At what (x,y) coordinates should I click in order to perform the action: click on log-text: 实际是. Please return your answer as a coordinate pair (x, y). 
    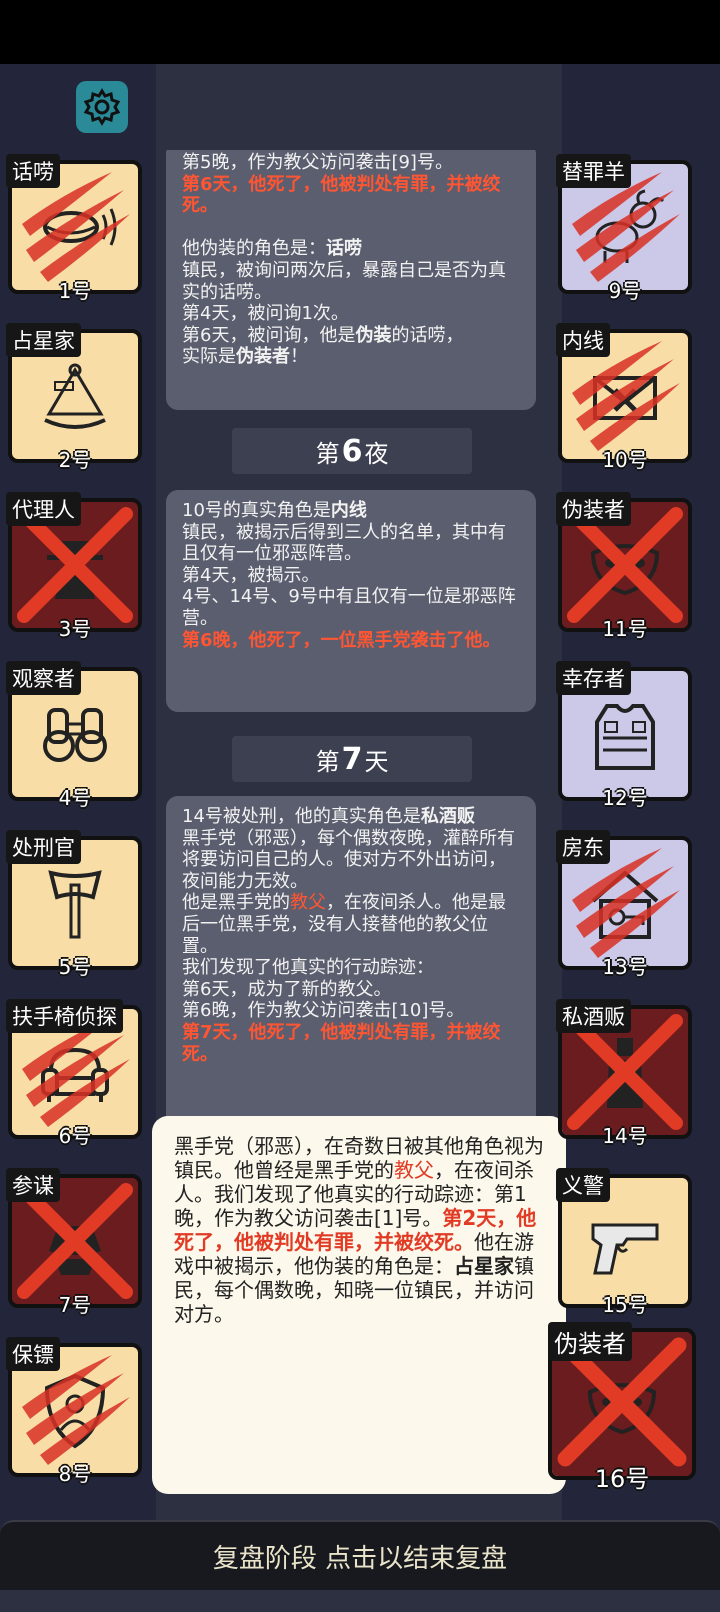
    Looking at the image, I should click on (209, 357).